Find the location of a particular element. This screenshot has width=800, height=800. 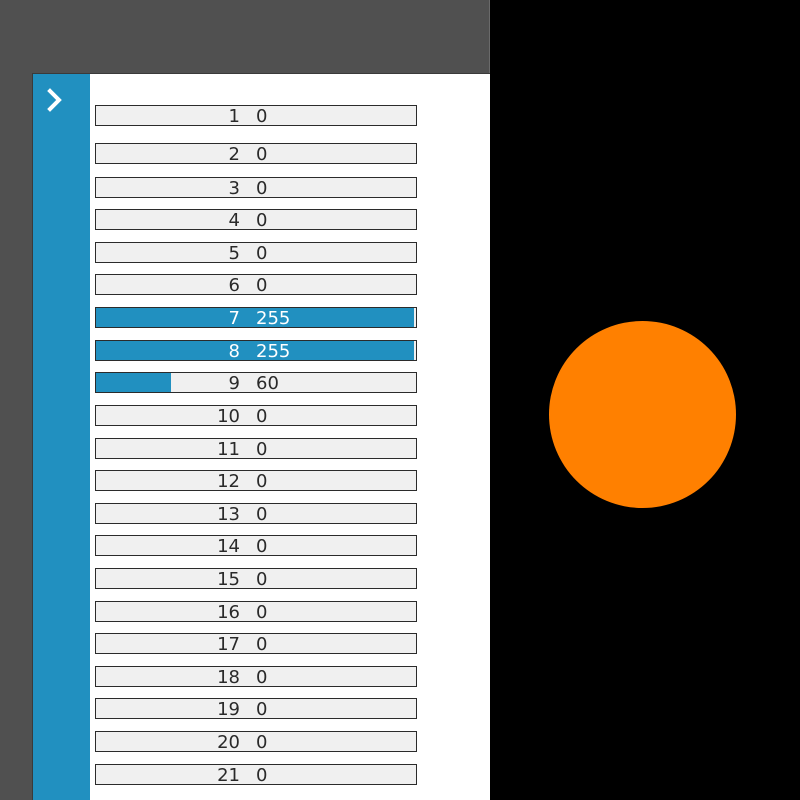

channel-number: 16 is located at coordinates (228, 612).